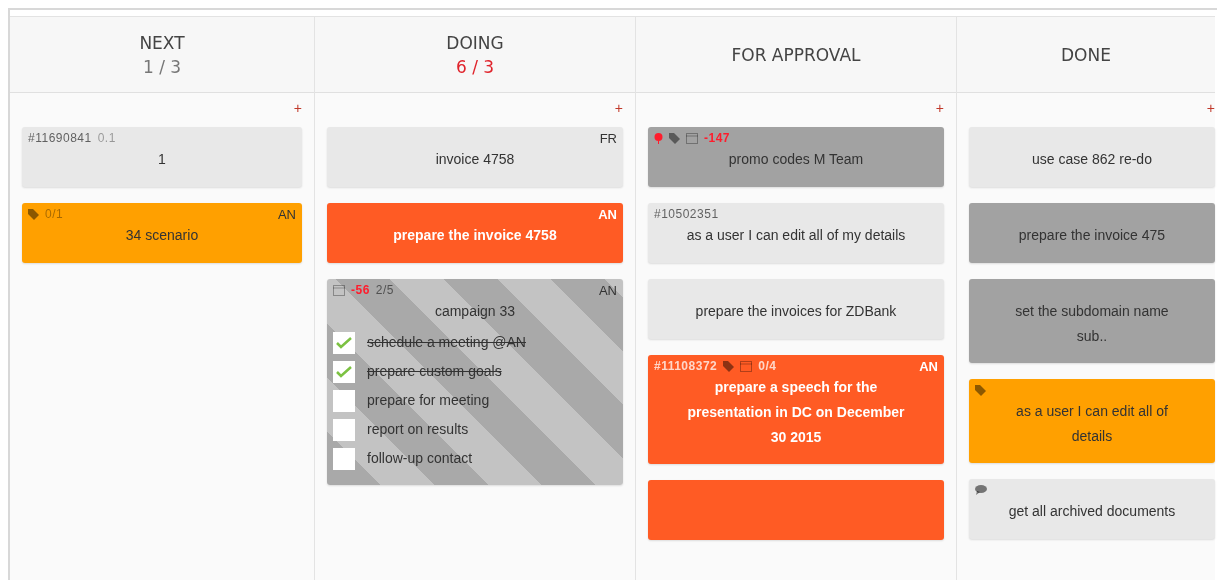 The height and width of the screenshot is (580, 1217). Describe the element at coordinates (796, 412) in the screenshot. I see `card-title: prepare a speech for the presentation in DC on December 30 2015` at that location.